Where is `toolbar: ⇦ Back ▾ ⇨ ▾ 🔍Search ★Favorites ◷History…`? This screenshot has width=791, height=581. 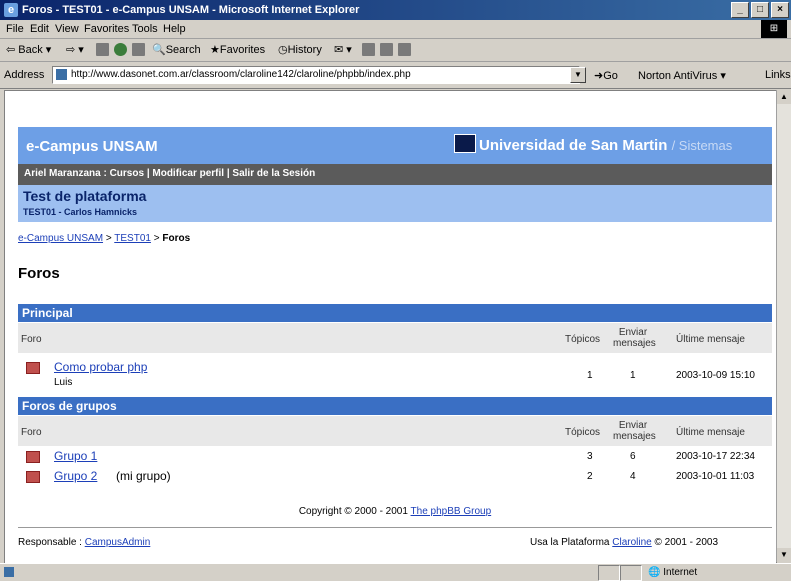
toolbar: ⇦ Back ▾ ⇨ ▾ 🔍Search ★Favorites ◷History… is located at coordinates (395, 50).